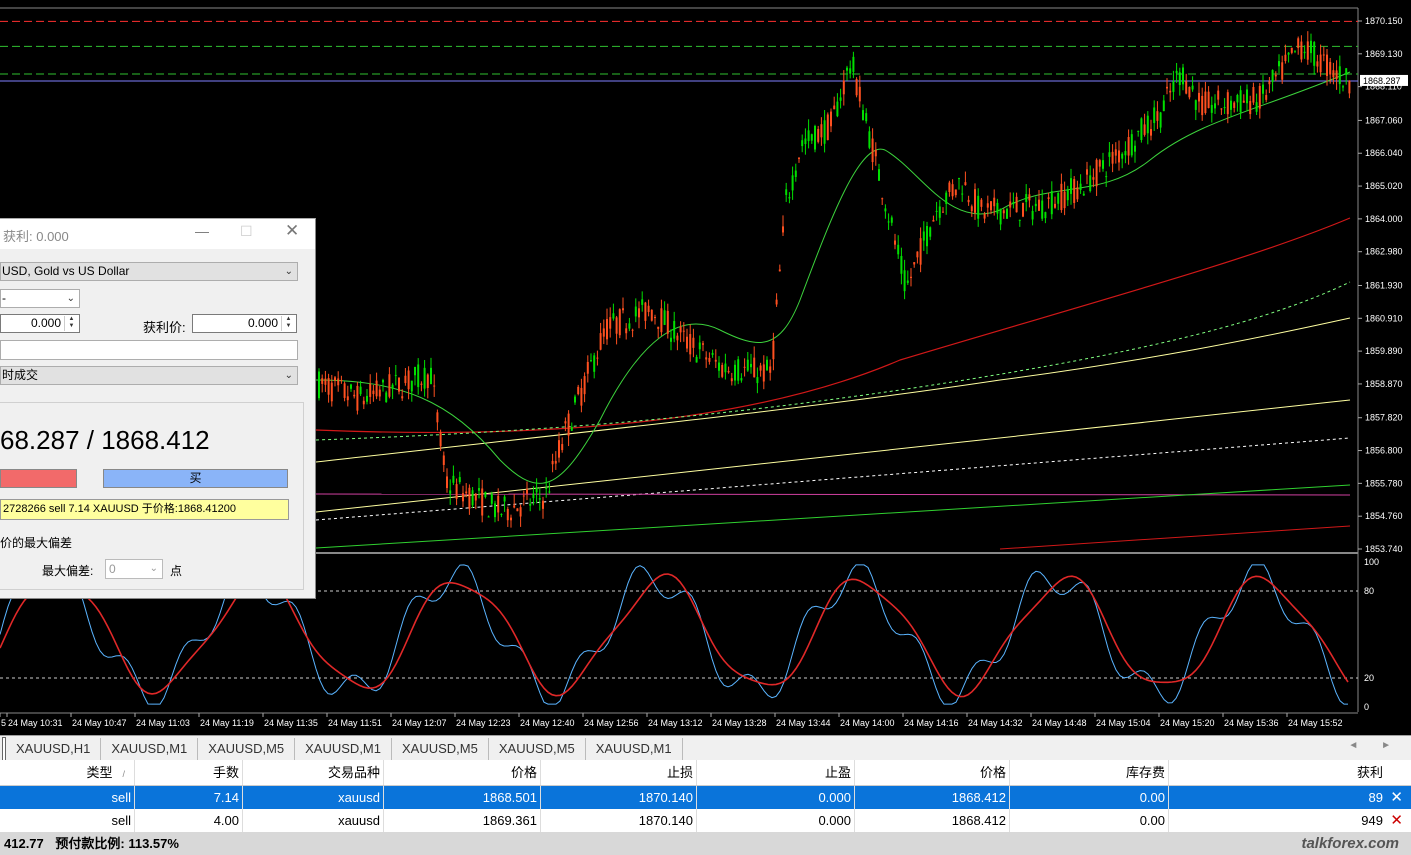  What do you see at coordinates (40, 298) in the screenshot?
I see `order-type-select: - ⌄` at bounding box center [40, 298].